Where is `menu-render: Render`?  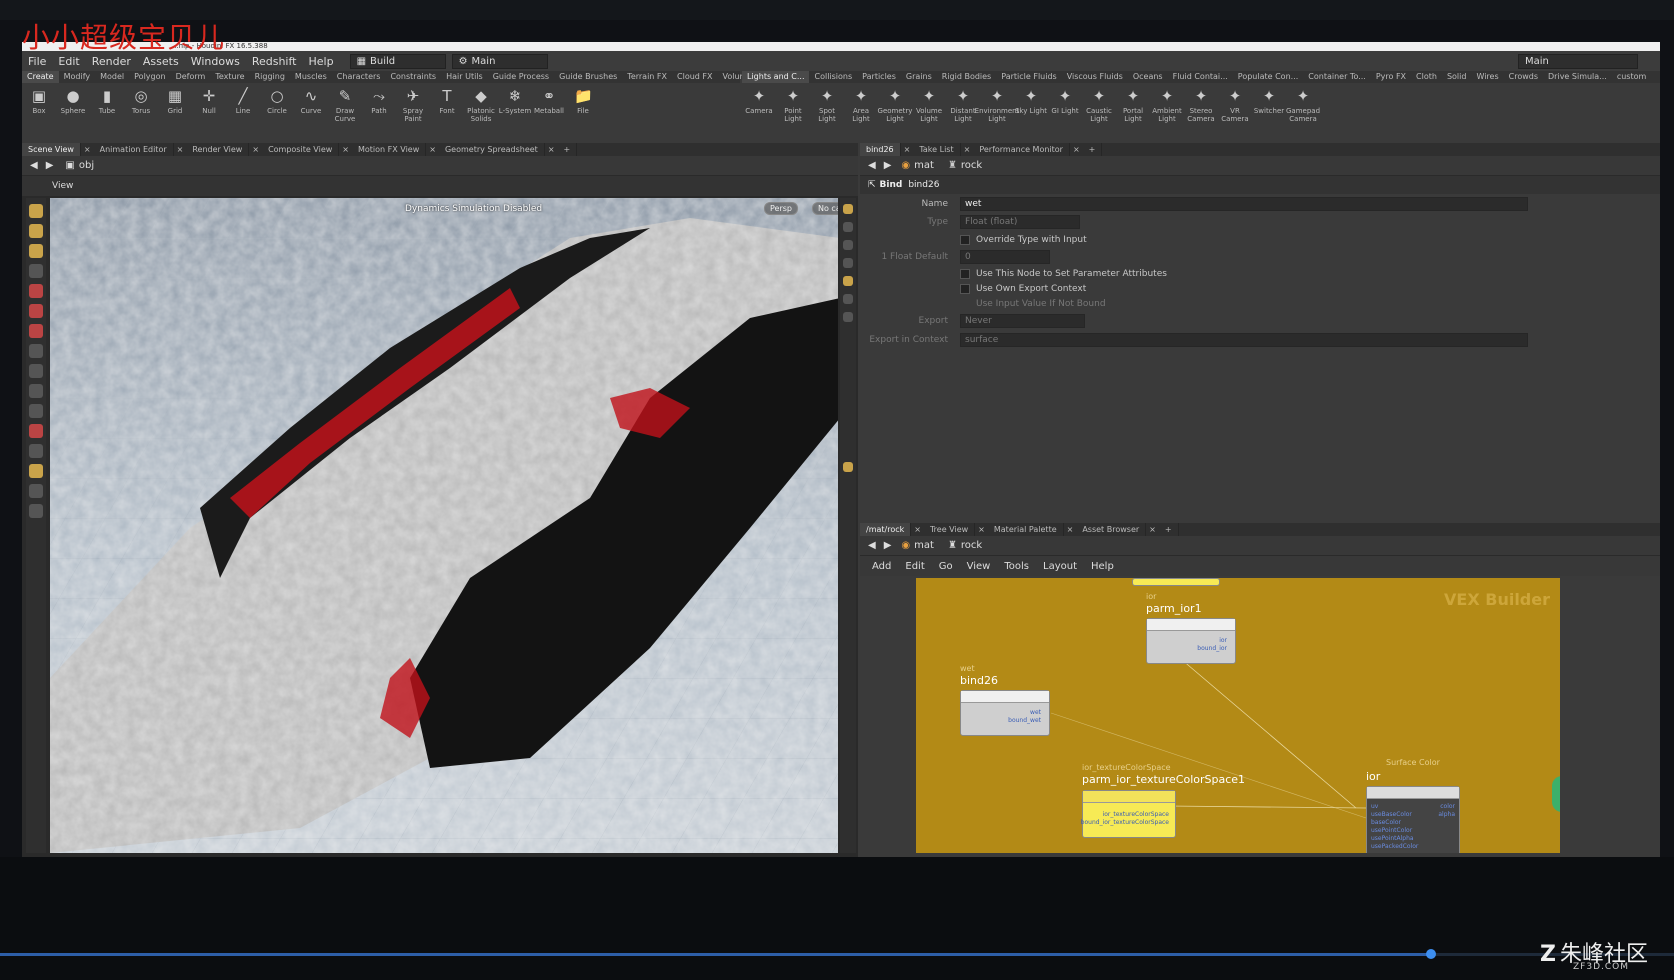
menu-render: Render is located at coordinates (111, 61).